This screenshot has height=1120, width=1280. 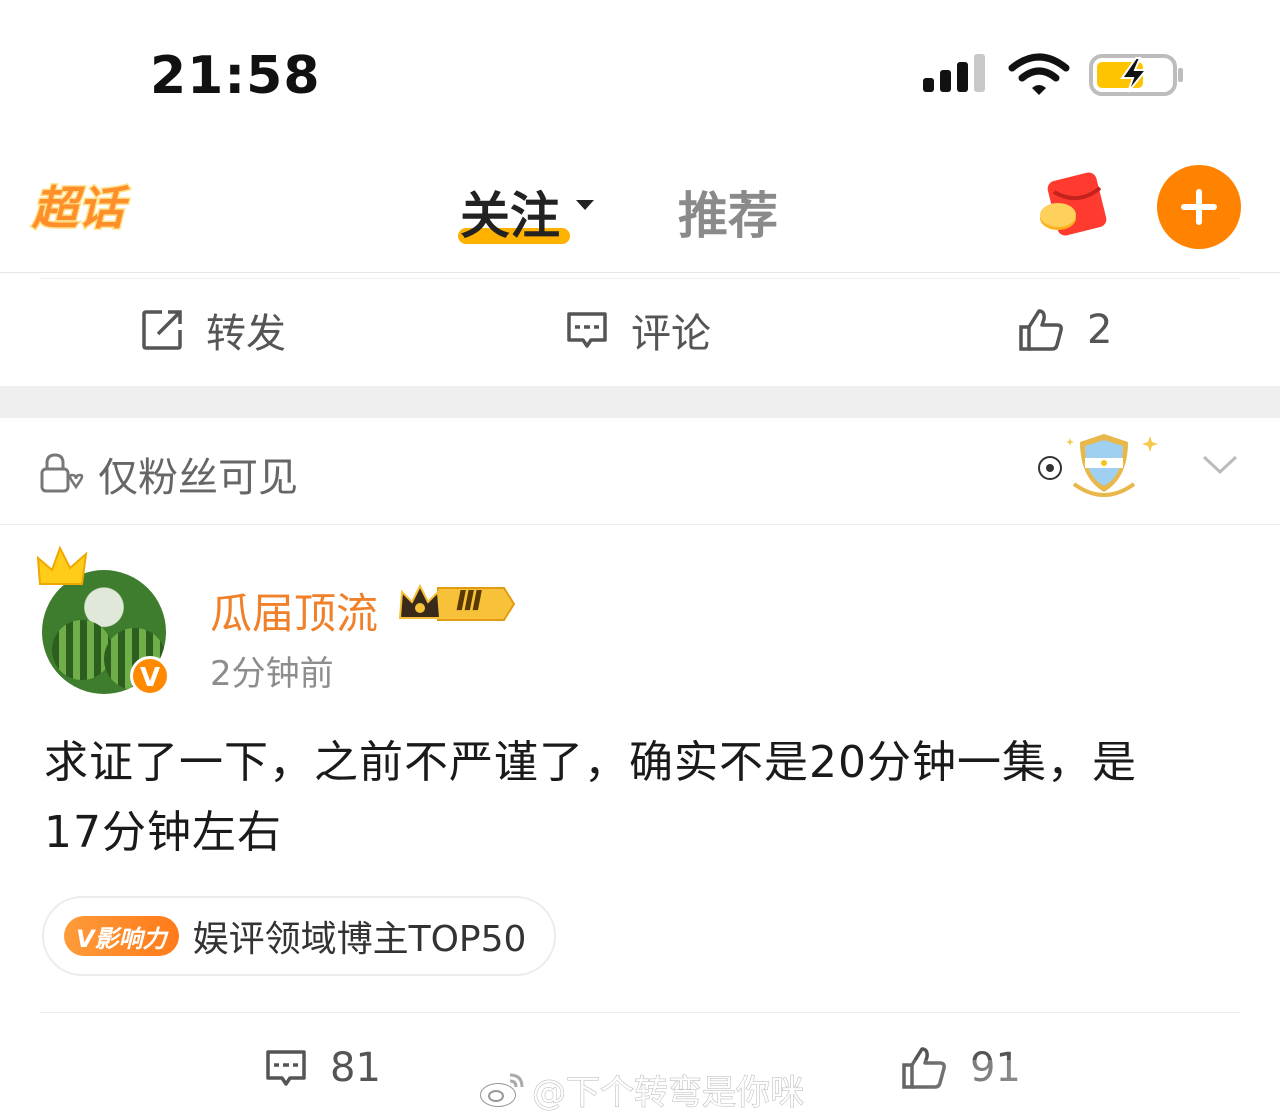 I want to click on influence-tag: V影响力 娱评领域博主TOP50, so click(x=299, y=936).